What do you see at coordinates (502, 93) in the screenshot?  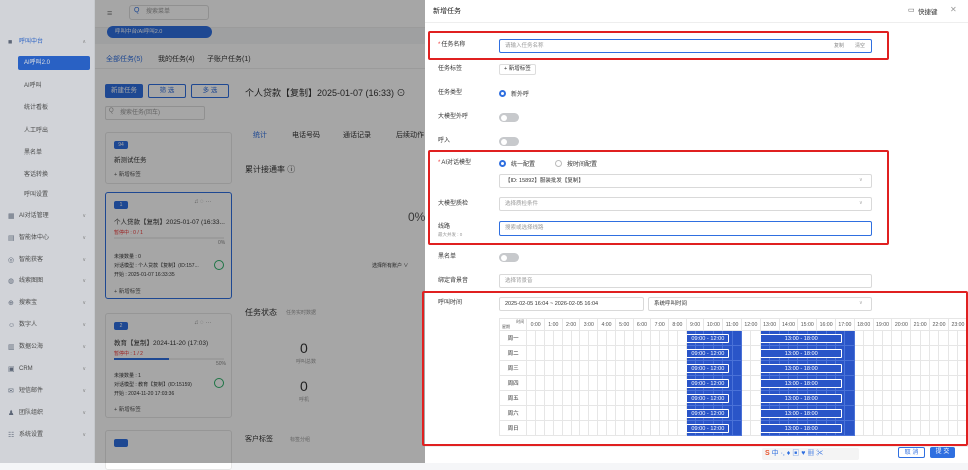 I see `radio-checked-icon` at bounding box center [502, 93].